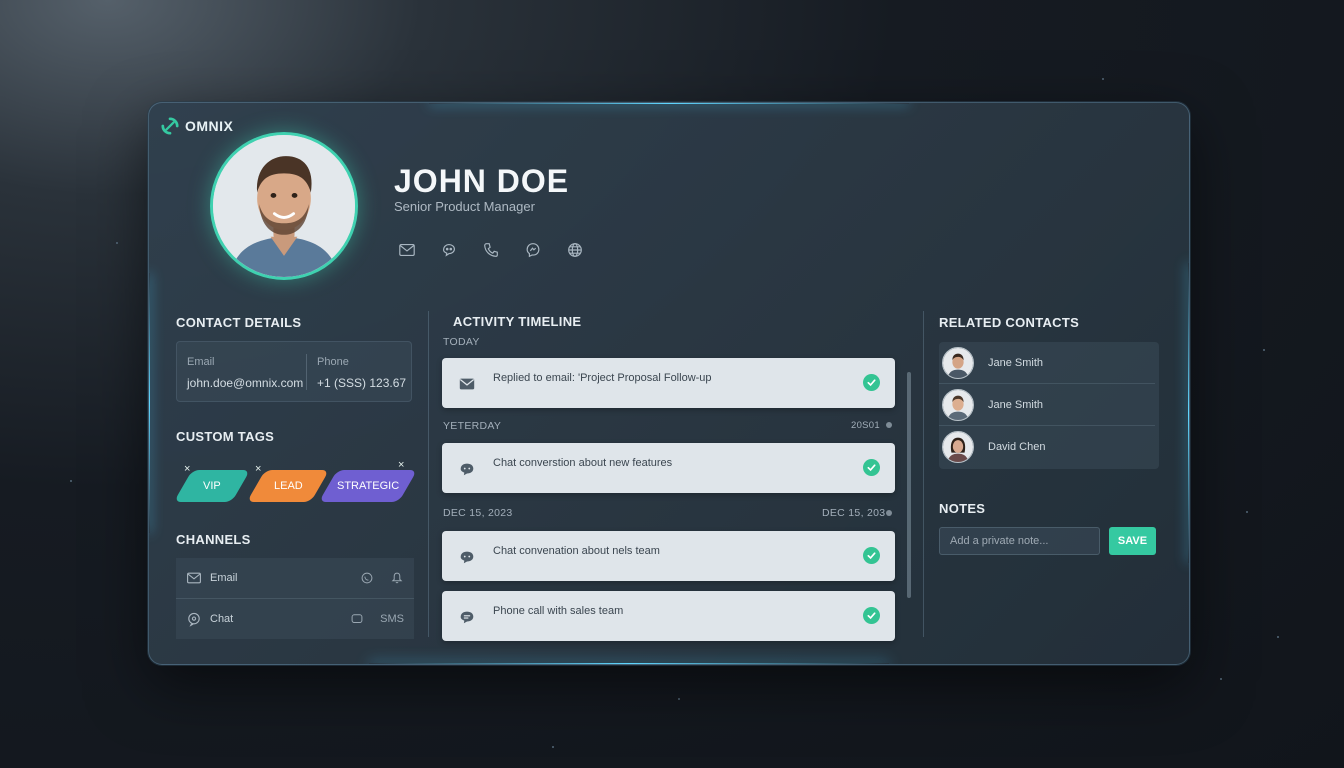 The width and height of the screenshot is (1344, 768). Describe the element at coordinates (212, 486) in the screenshot. I see `tag-label: VIP` at that location.